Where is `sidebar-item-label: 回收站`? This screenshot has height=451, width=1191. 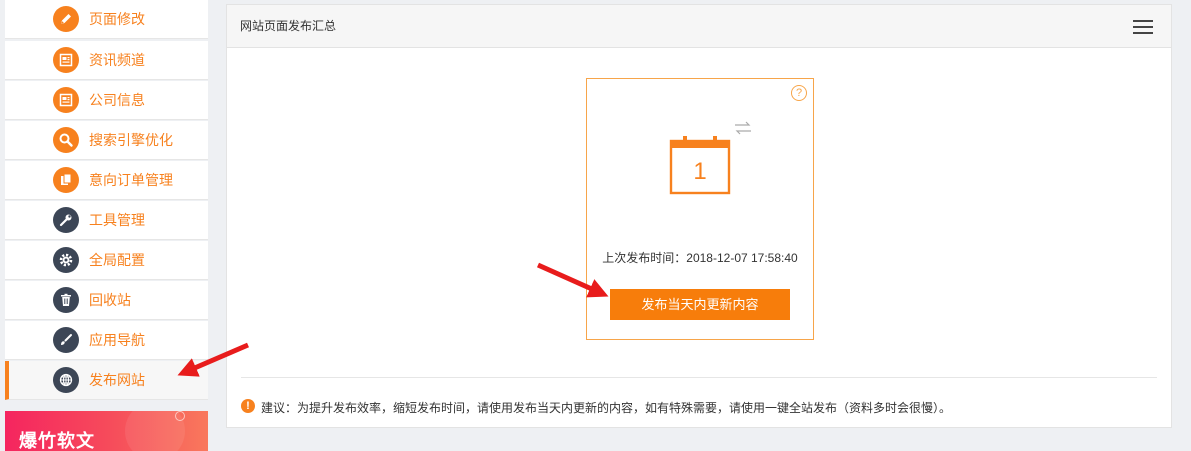 sidebar-item-label: 回收站 is located at coordinates (110, 300).